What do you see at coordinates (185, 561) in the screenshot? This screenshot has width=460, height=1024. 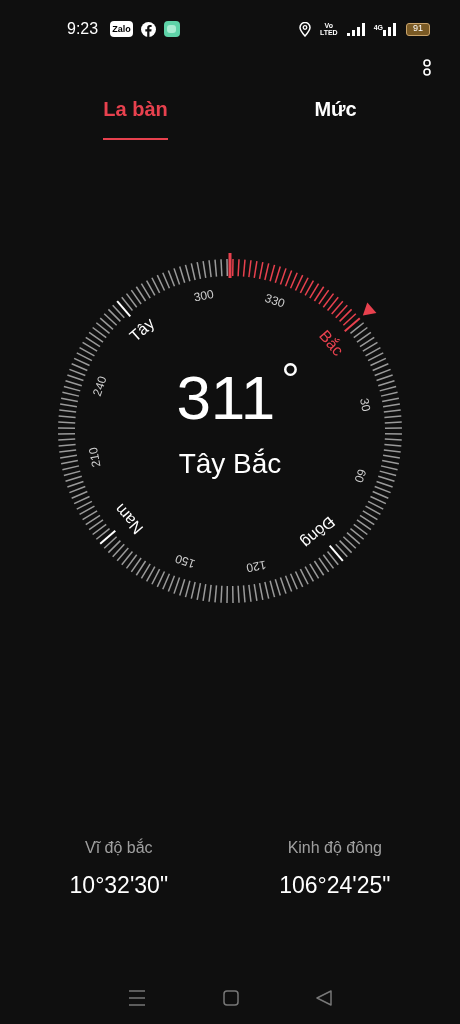 I see `degree-label: 150` at bounding box center [185, 561].